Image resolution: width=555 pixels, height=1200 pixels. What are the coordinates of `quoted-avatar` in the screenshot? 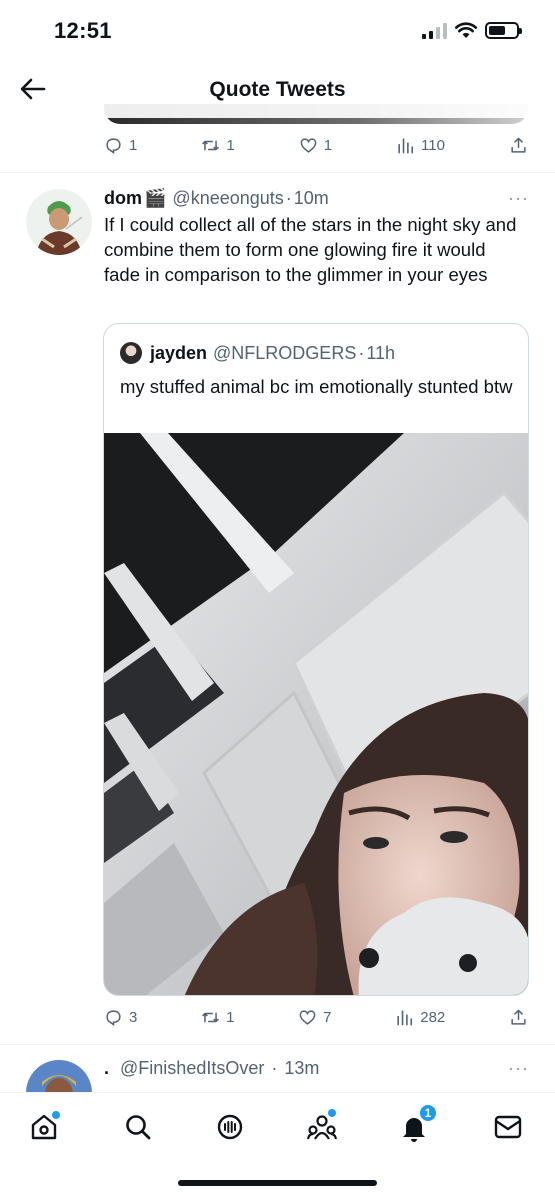 It's located at (131, 353).